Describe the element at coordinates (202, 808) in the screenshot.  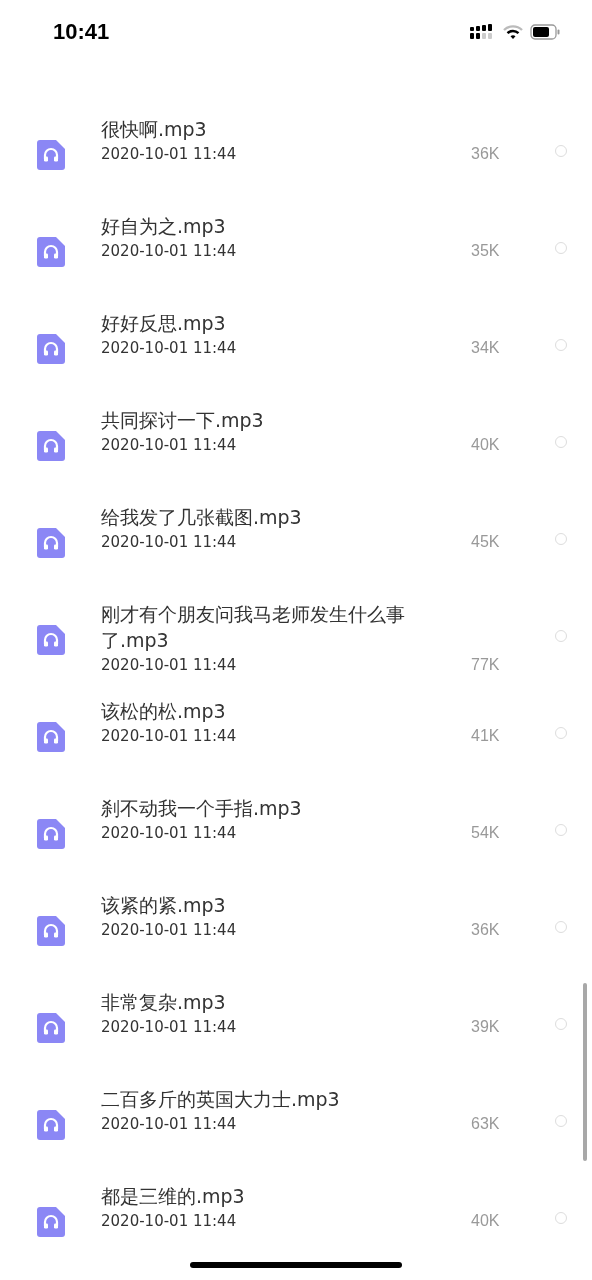
I see `file-name: 刹不动我一个手指.mp3` at that location.